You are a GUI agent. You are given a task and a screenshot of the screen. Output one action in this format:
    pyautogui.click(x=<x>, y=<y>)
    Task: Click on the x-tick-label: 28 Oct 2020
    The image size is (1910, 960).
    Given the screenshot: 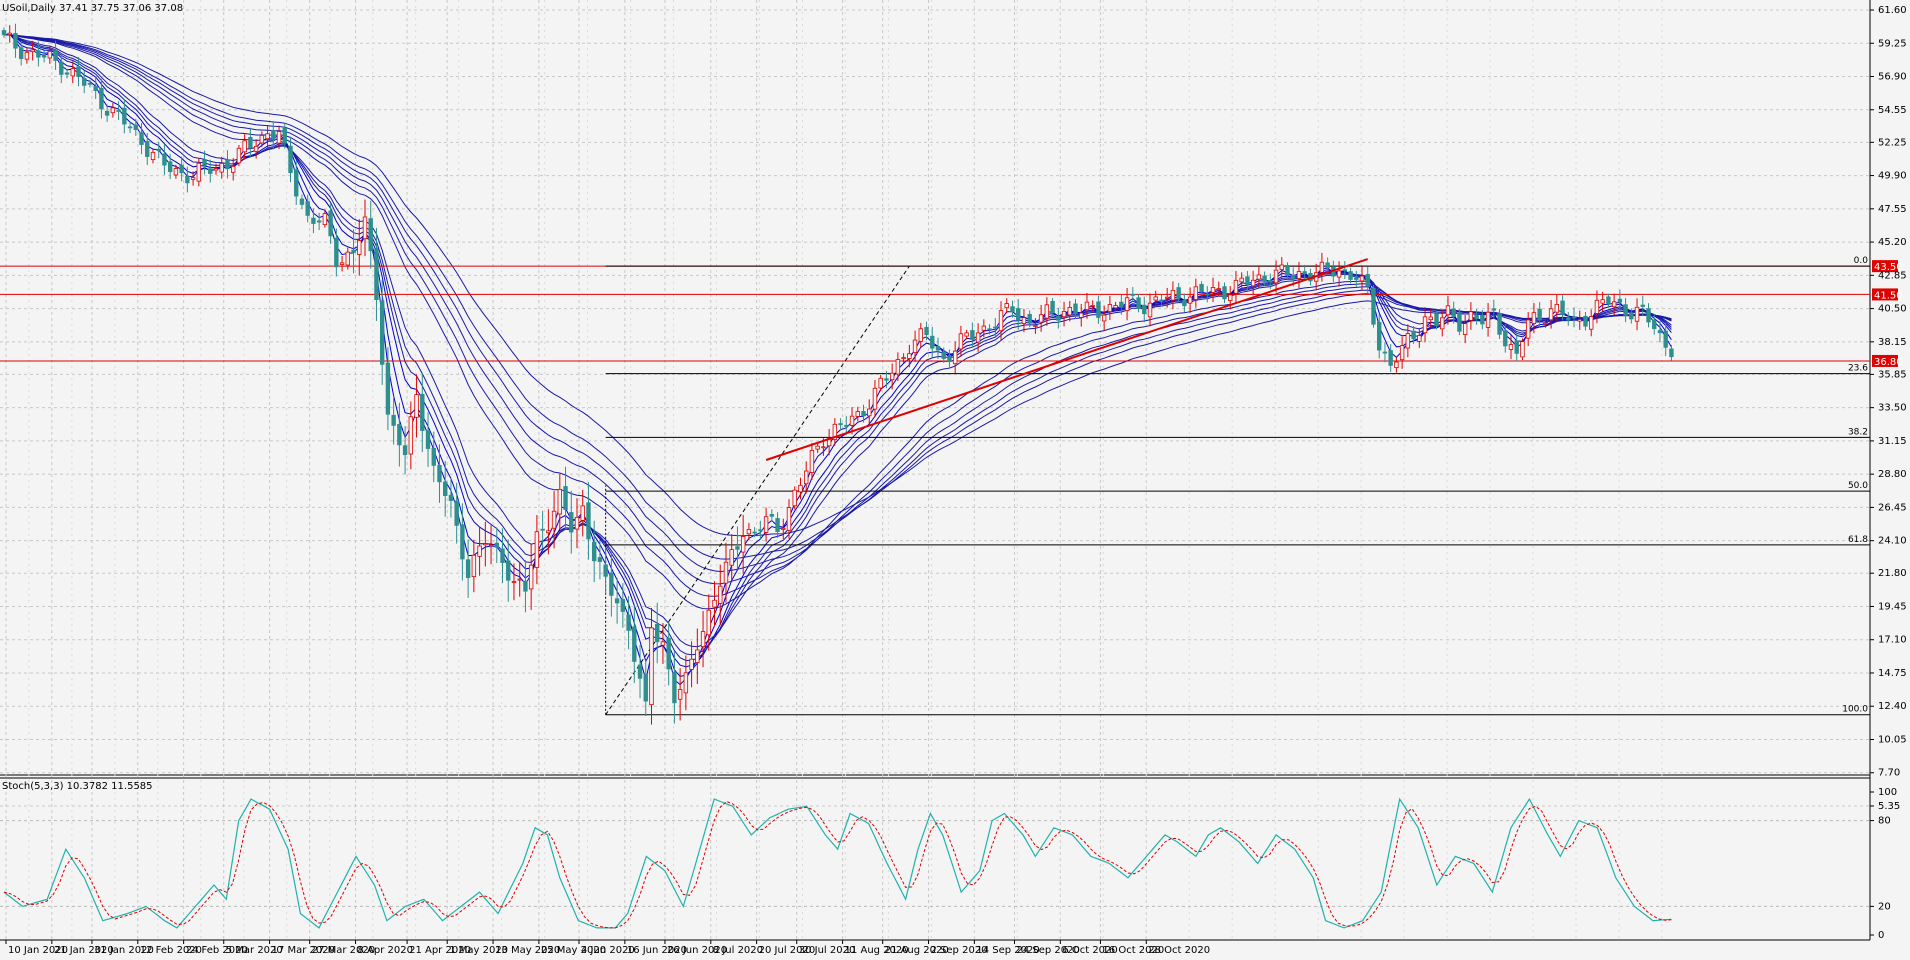 What is the action you would take?
    pyautogui.click(x=1179, y=950)
    